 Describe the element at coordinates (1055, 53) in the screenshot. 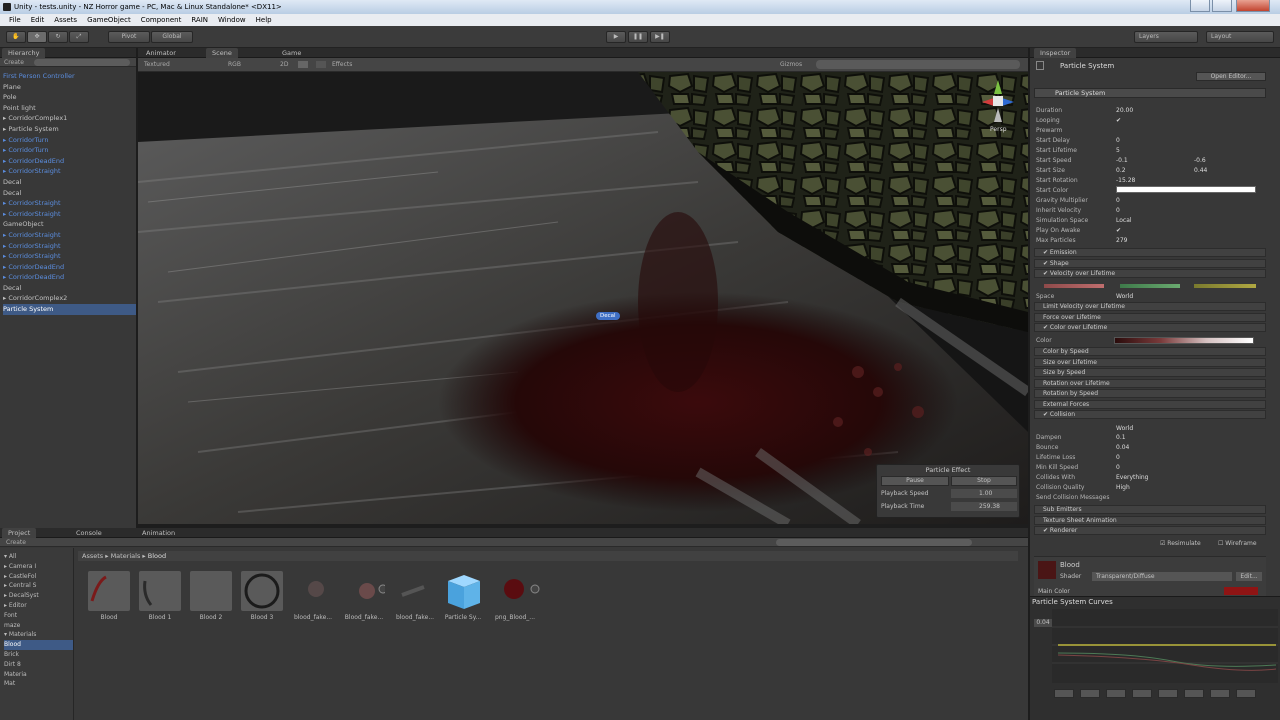

I see `tab-inspector: Inspector` at that location.